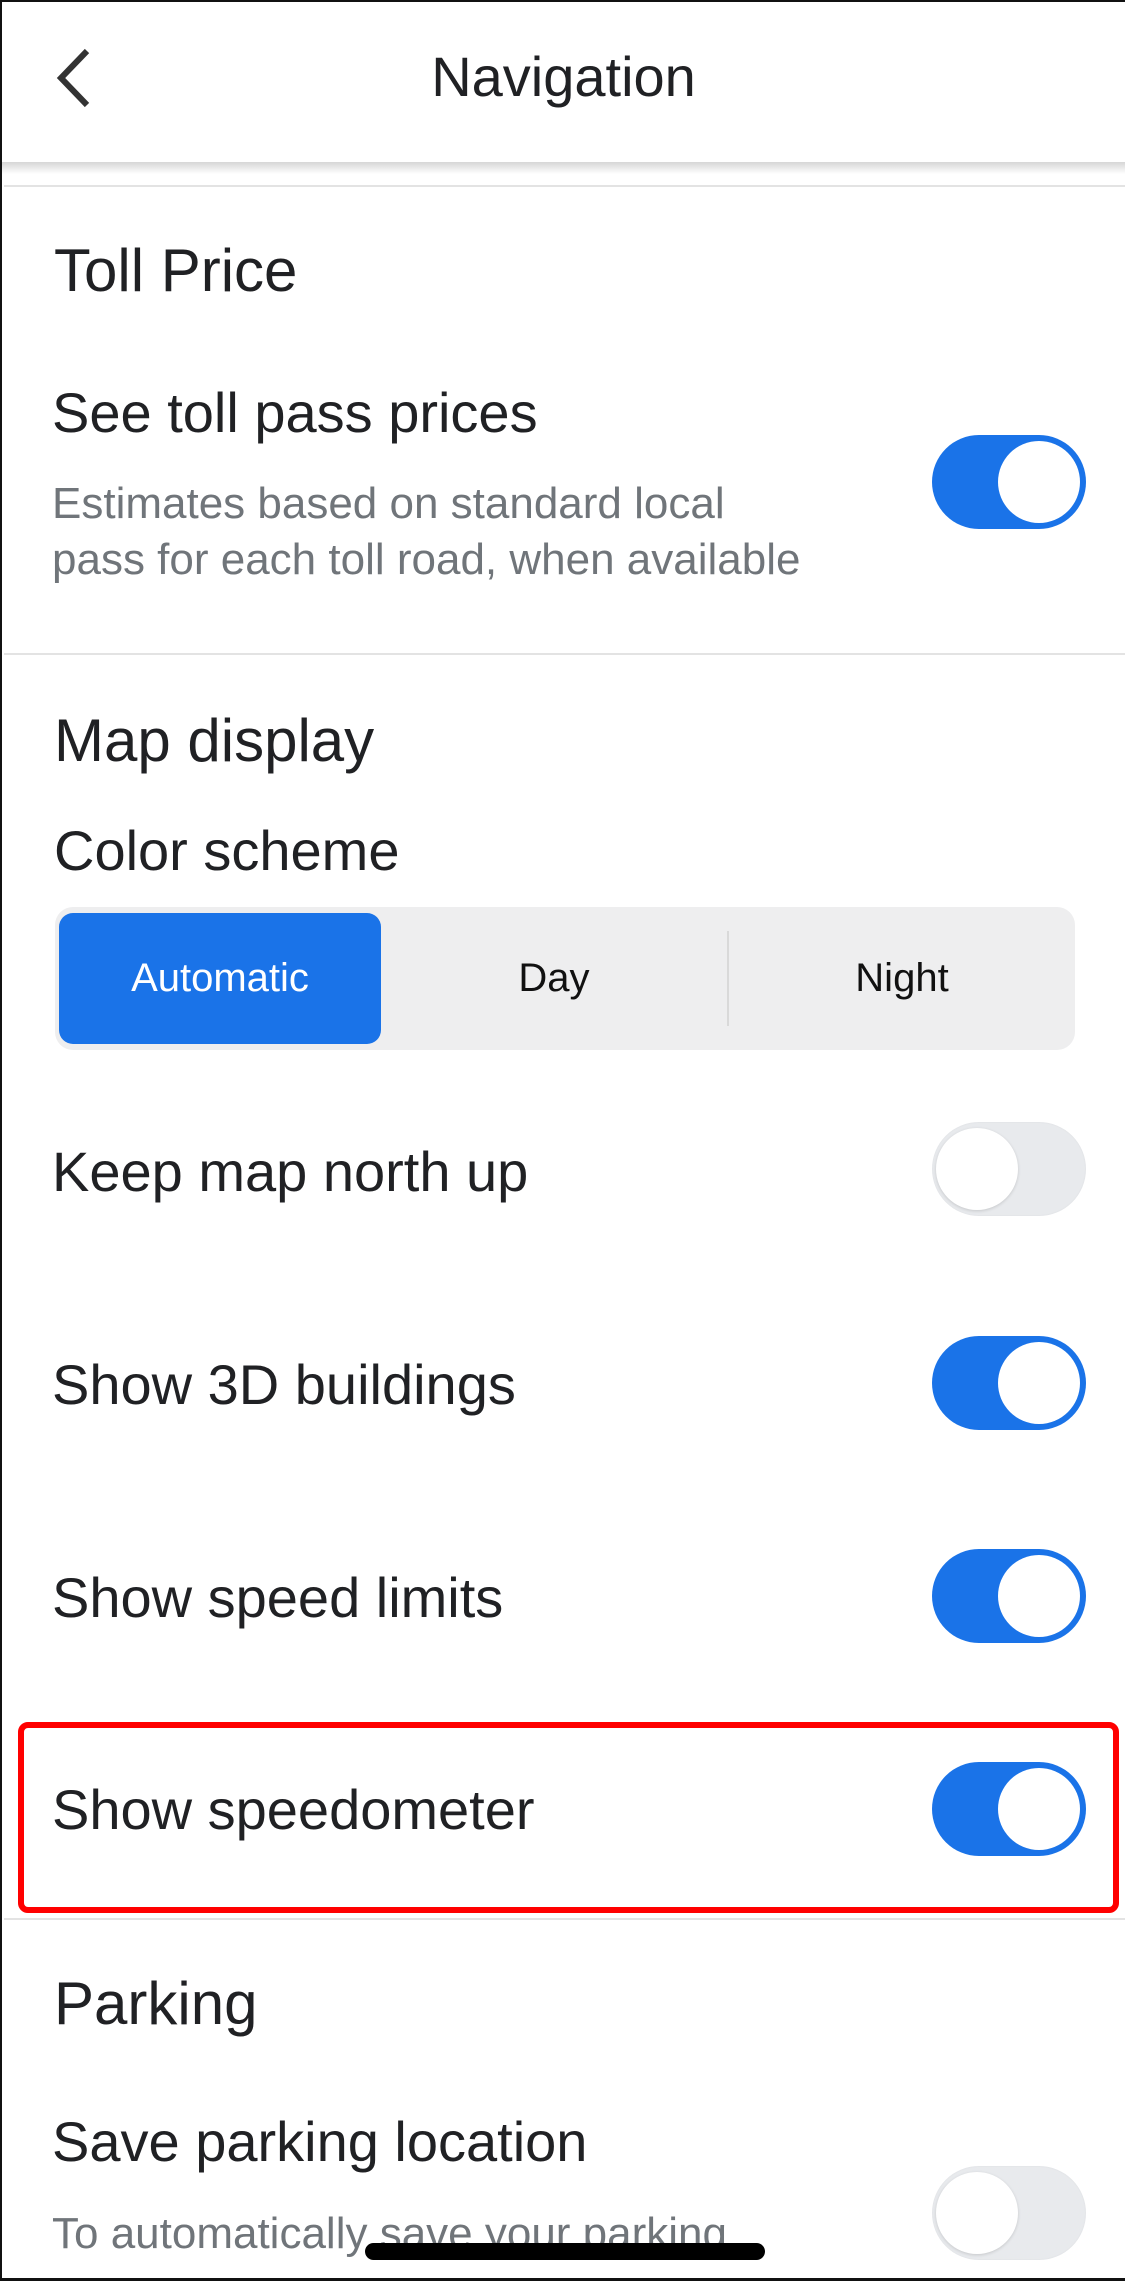  I want to click on see-toll-pass-prices-toggle, so click(1009, 482).